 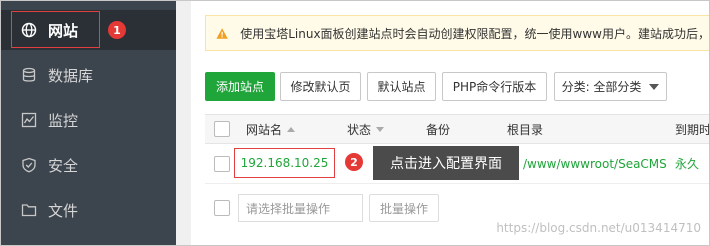 I want to click on category-select: 分类: 全部分类, so click(x=610, y=86).